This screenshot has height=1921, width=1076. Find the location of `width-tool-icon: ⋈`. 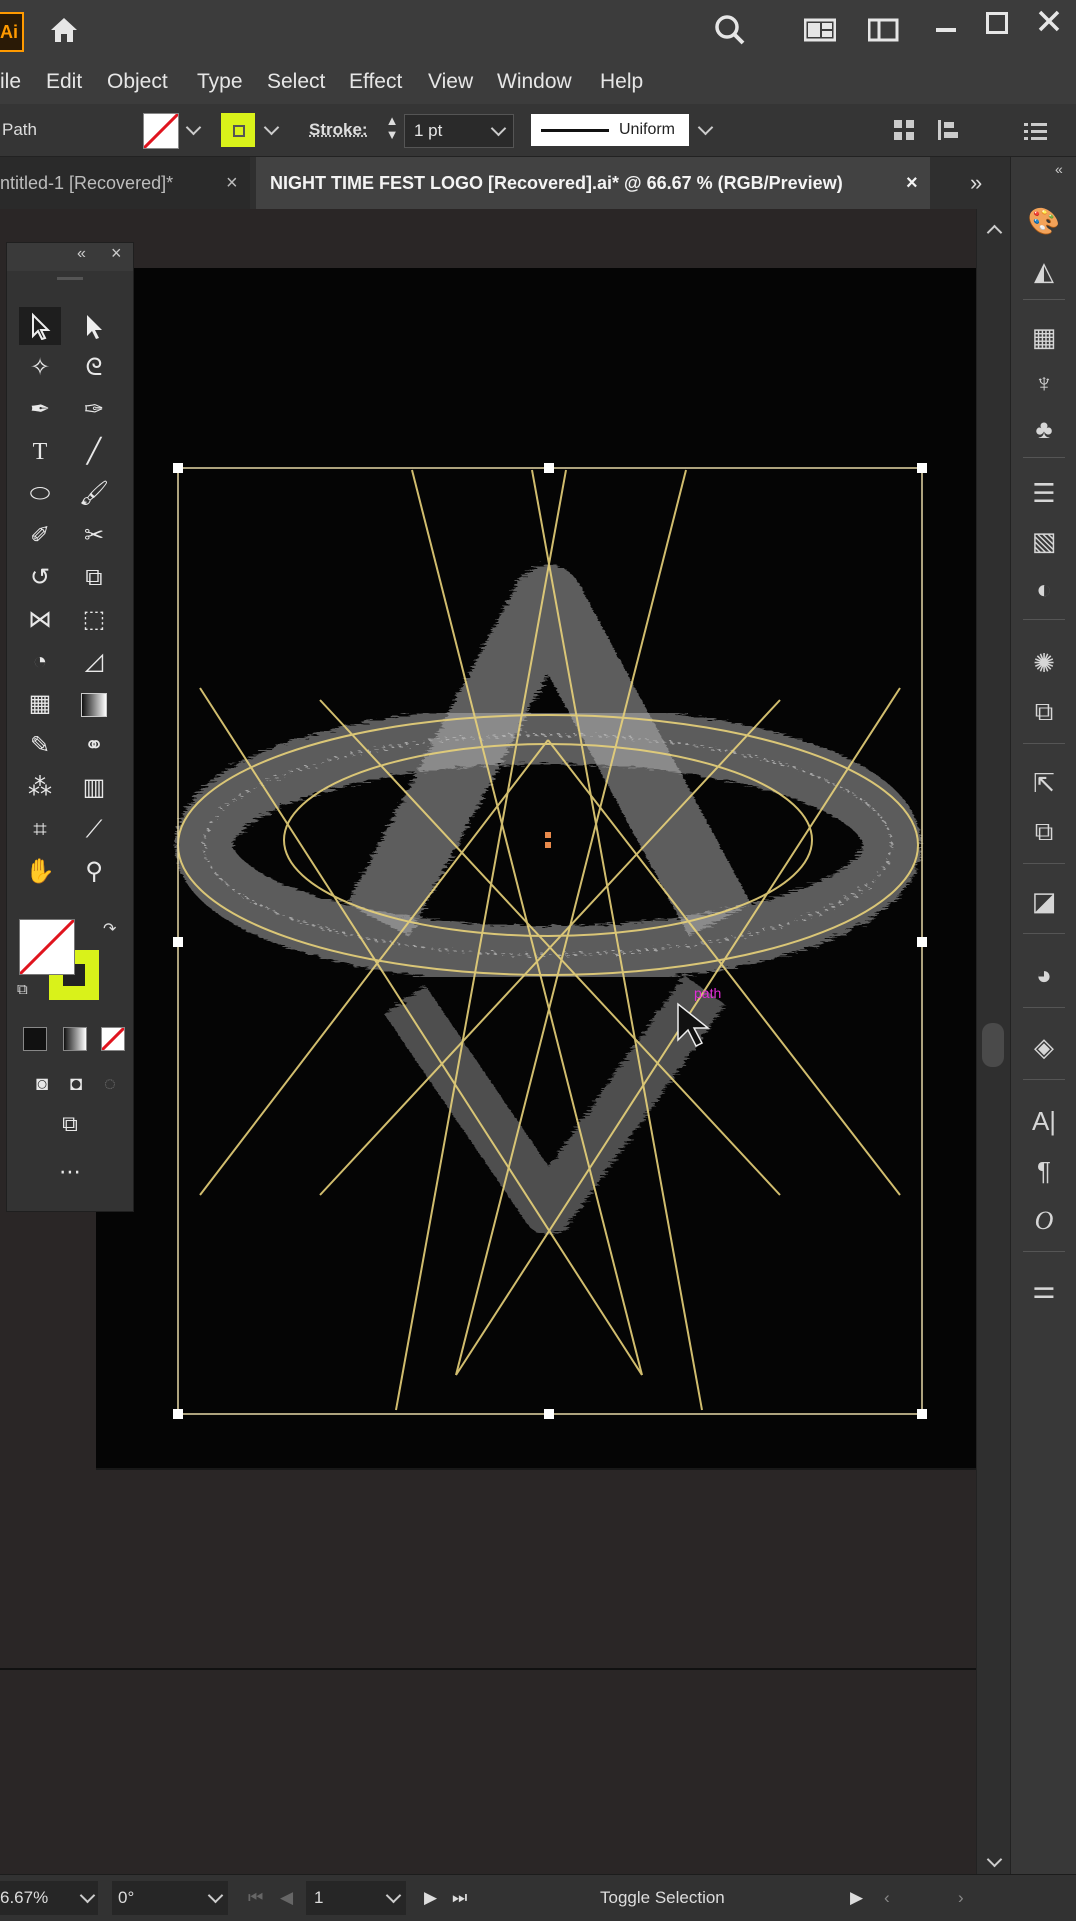

width-tool-icon: ⋈ is located at coordinates (40, 620).